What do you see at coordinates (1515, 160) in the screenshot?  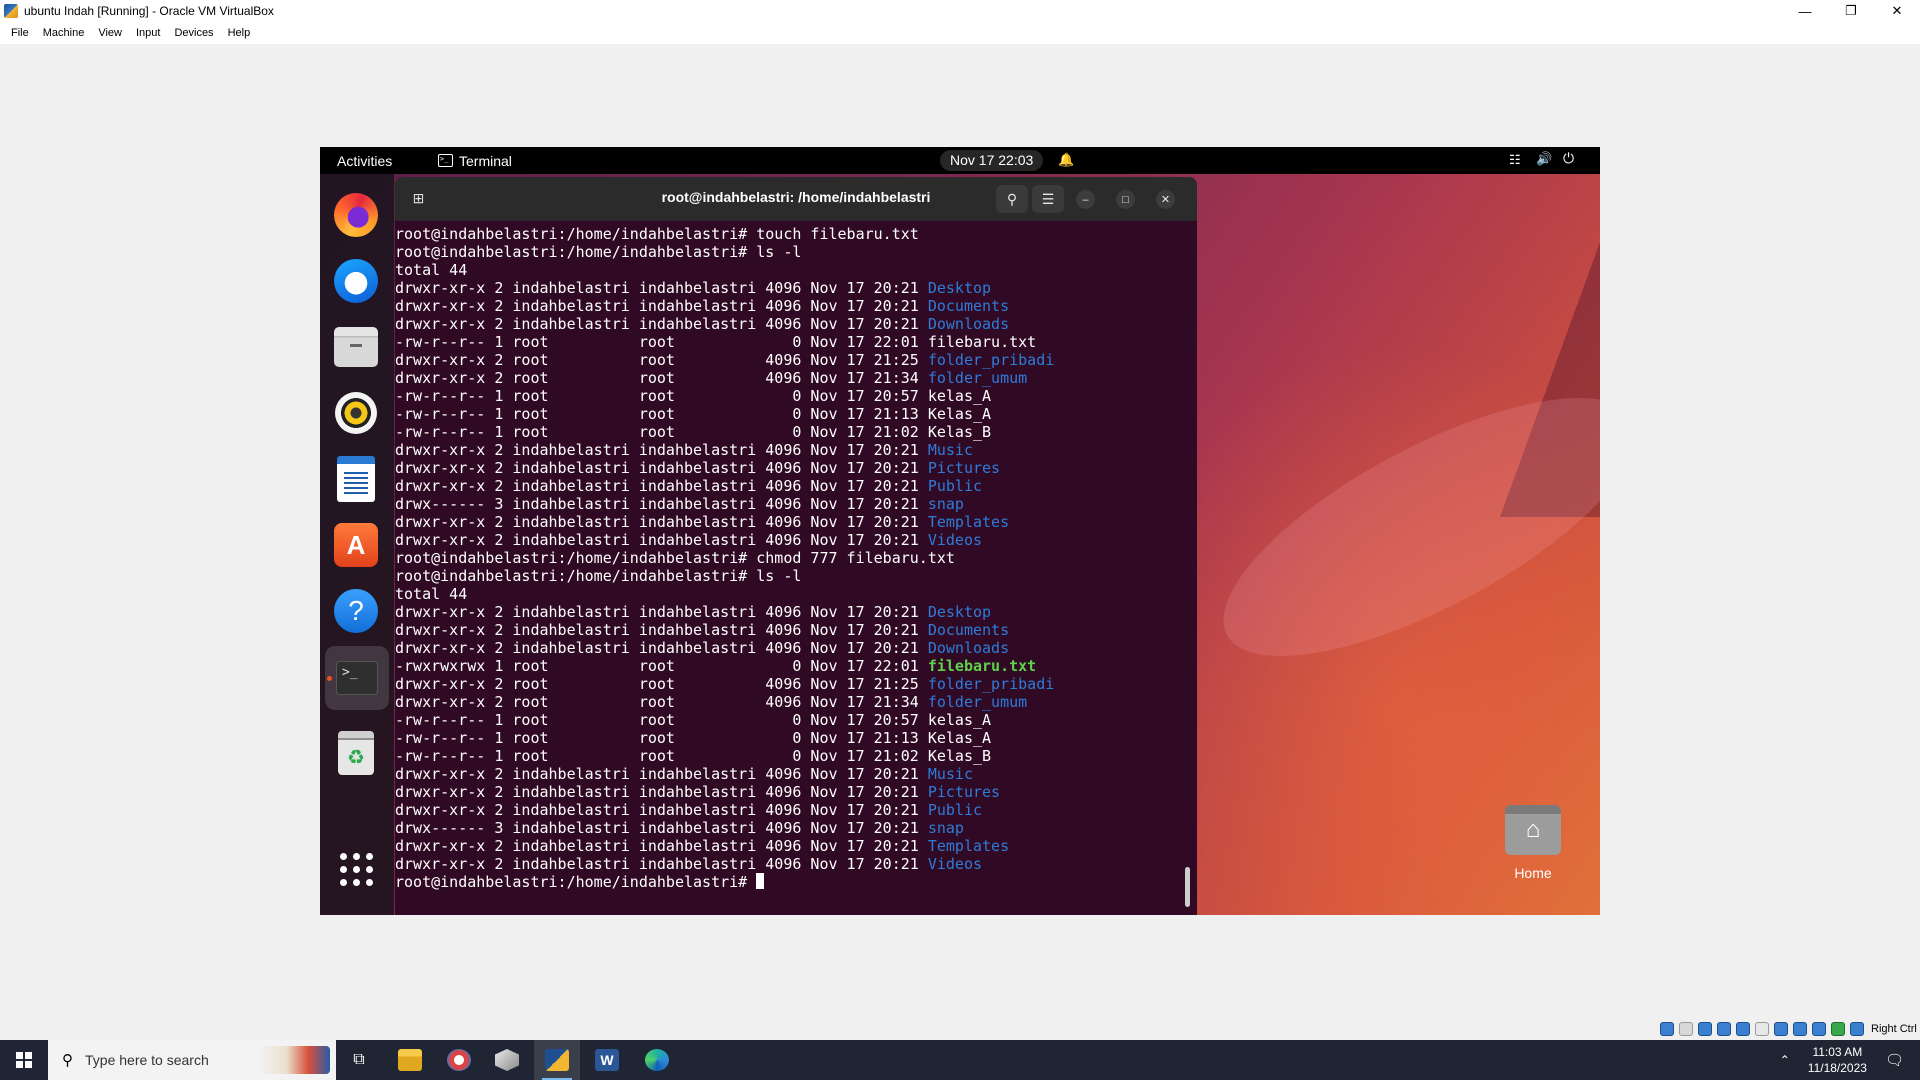 I see `network-icon: ☷` at bounding box center [1515, 160].